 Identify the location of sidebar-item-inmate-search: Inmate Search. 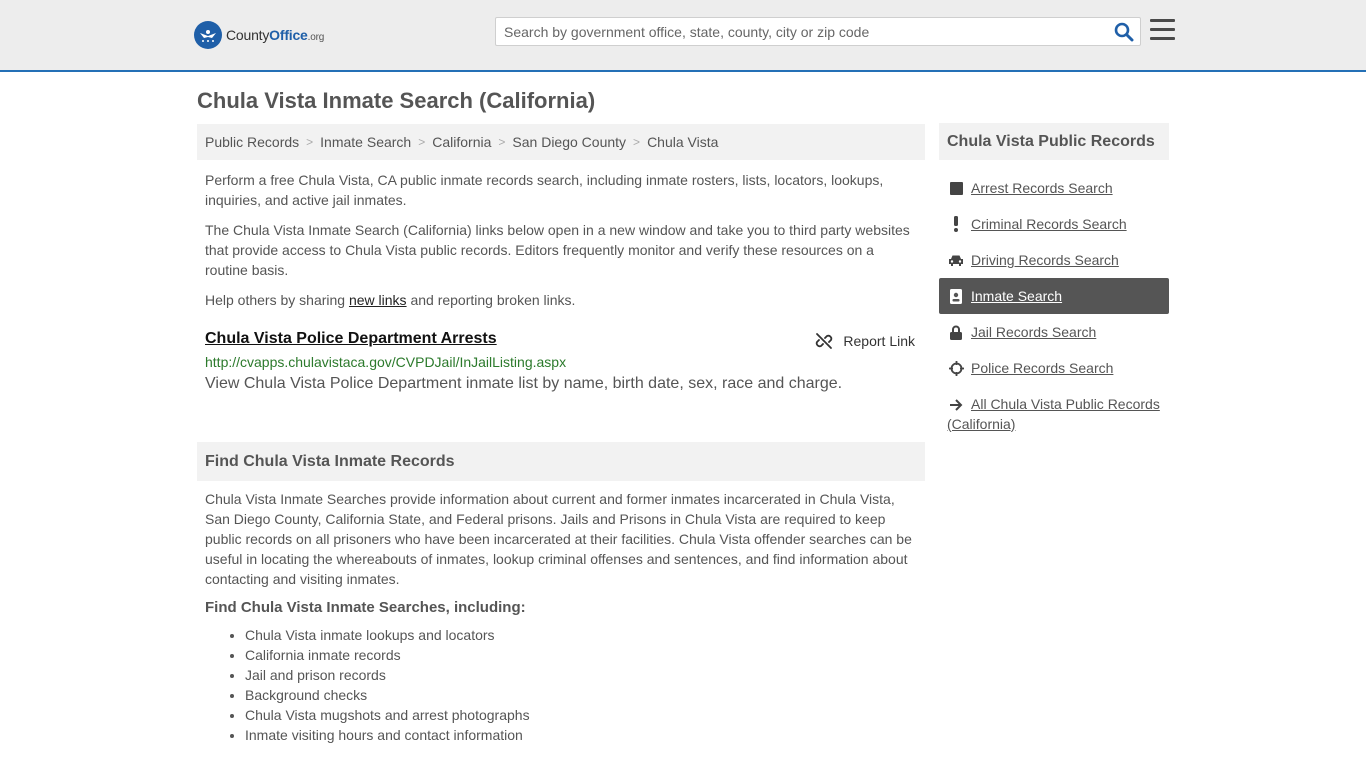
(1054, 296).